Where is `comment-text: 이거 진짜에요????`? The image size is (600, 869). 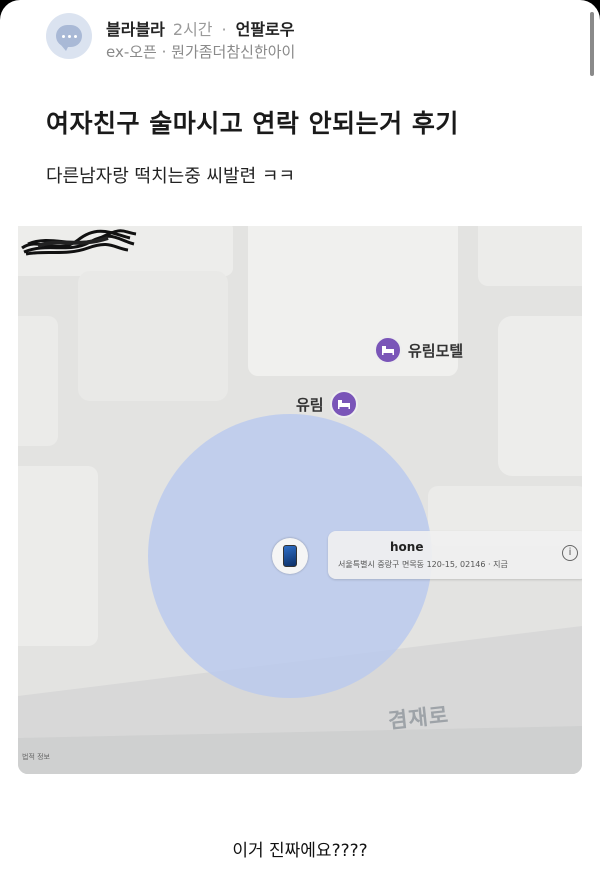
comment-text: 이거 진짜에요???? is located at coordinates (300, 851).